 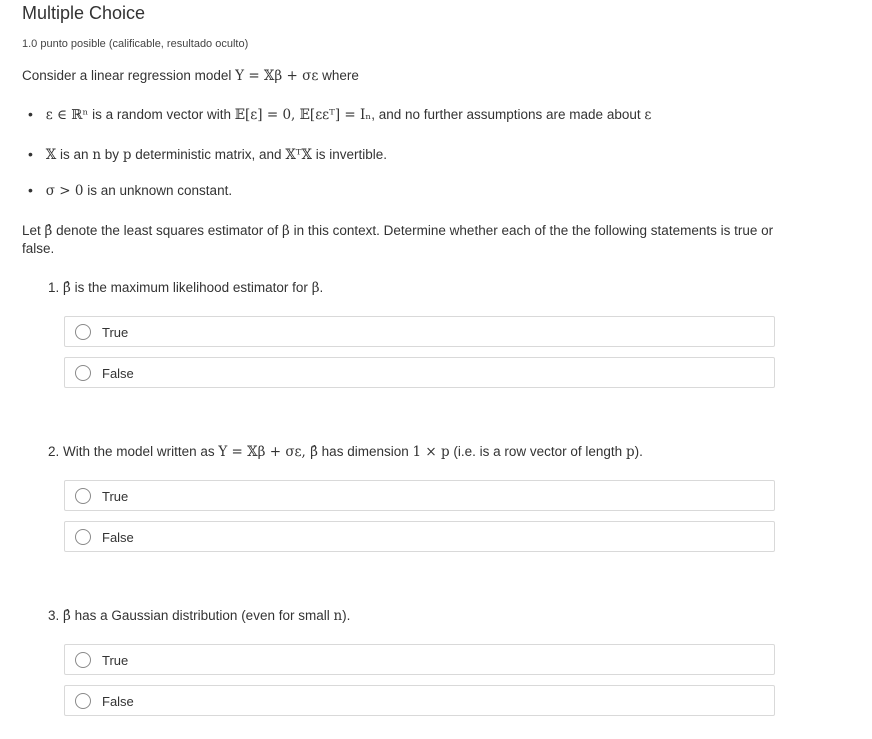 What do you see at coordinates (84, 13) in the screenshot?
I see `problem-title: Multiple Choice` at bounding box center [84, 13].